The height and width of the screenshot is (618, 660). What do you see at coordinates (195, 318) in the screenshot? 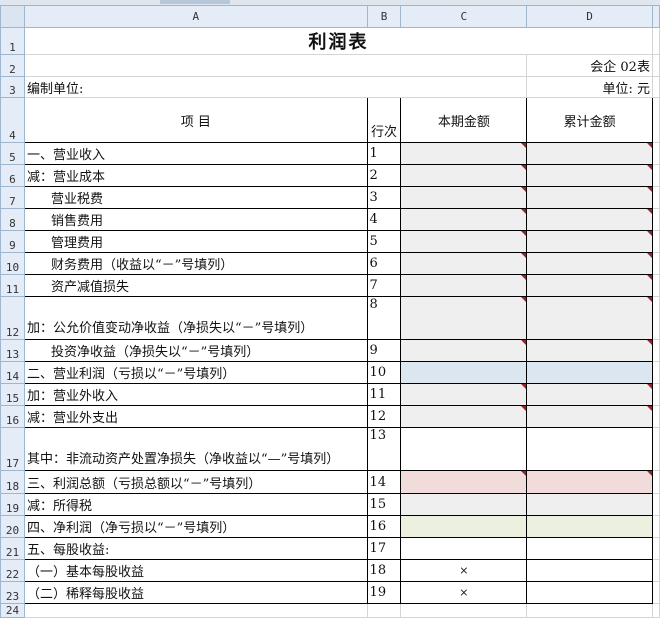
I see `line-item-label: 加：公允价值变动净收益（净损失以“－”号填列）` at bounding box center [195, 318].